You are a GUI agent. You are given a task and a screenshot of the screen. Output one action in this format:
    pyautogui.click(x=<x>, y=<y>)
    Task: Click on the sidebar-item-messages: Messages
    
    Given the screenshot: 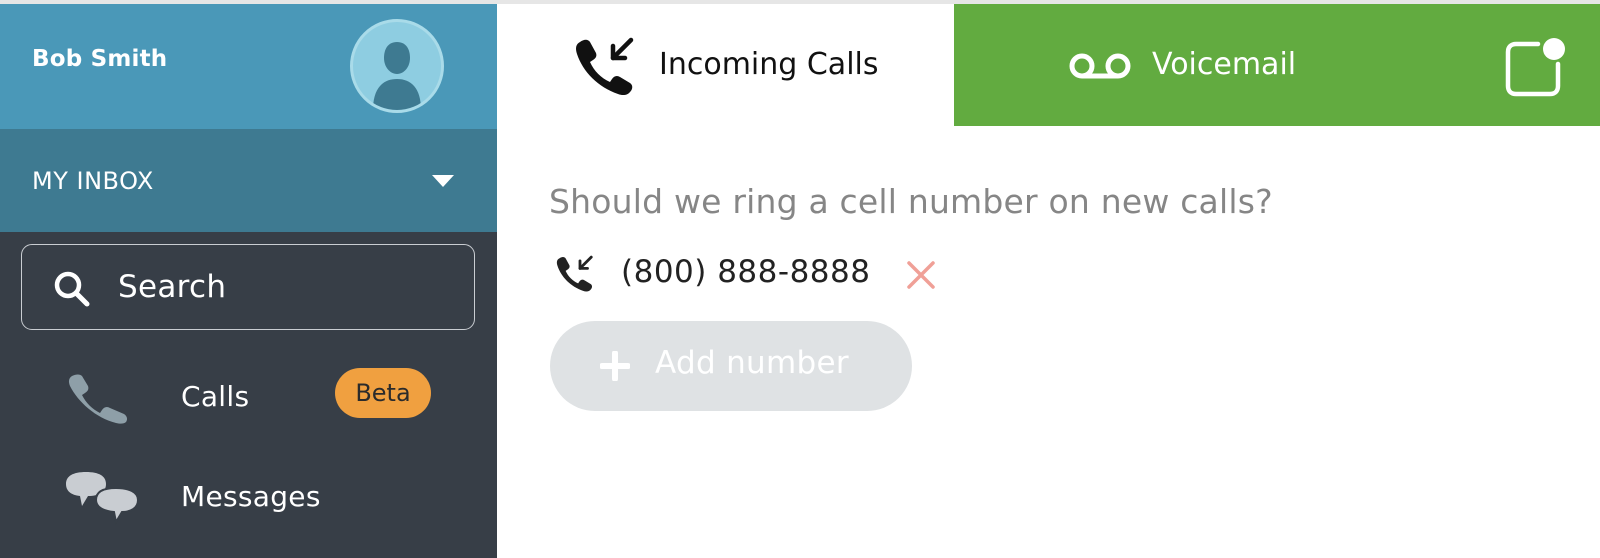 What is the action you would take?
    pyautogui.click(x=248, y=499)
    